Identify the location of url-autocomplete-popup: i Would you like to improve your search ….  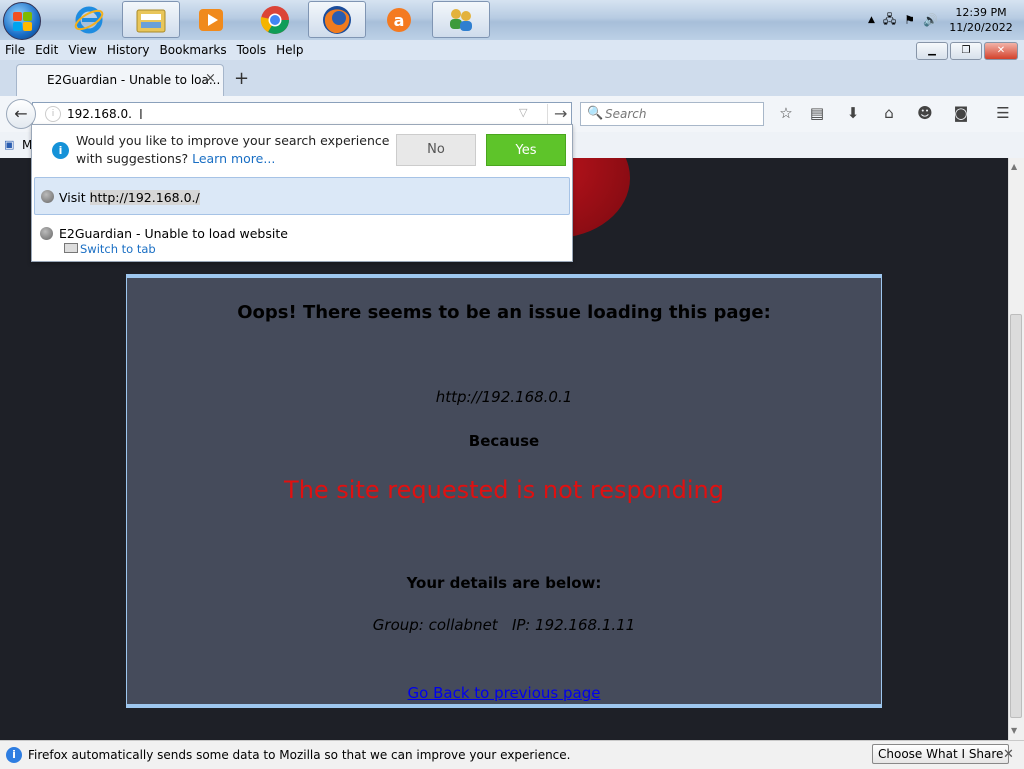
(302, 193).